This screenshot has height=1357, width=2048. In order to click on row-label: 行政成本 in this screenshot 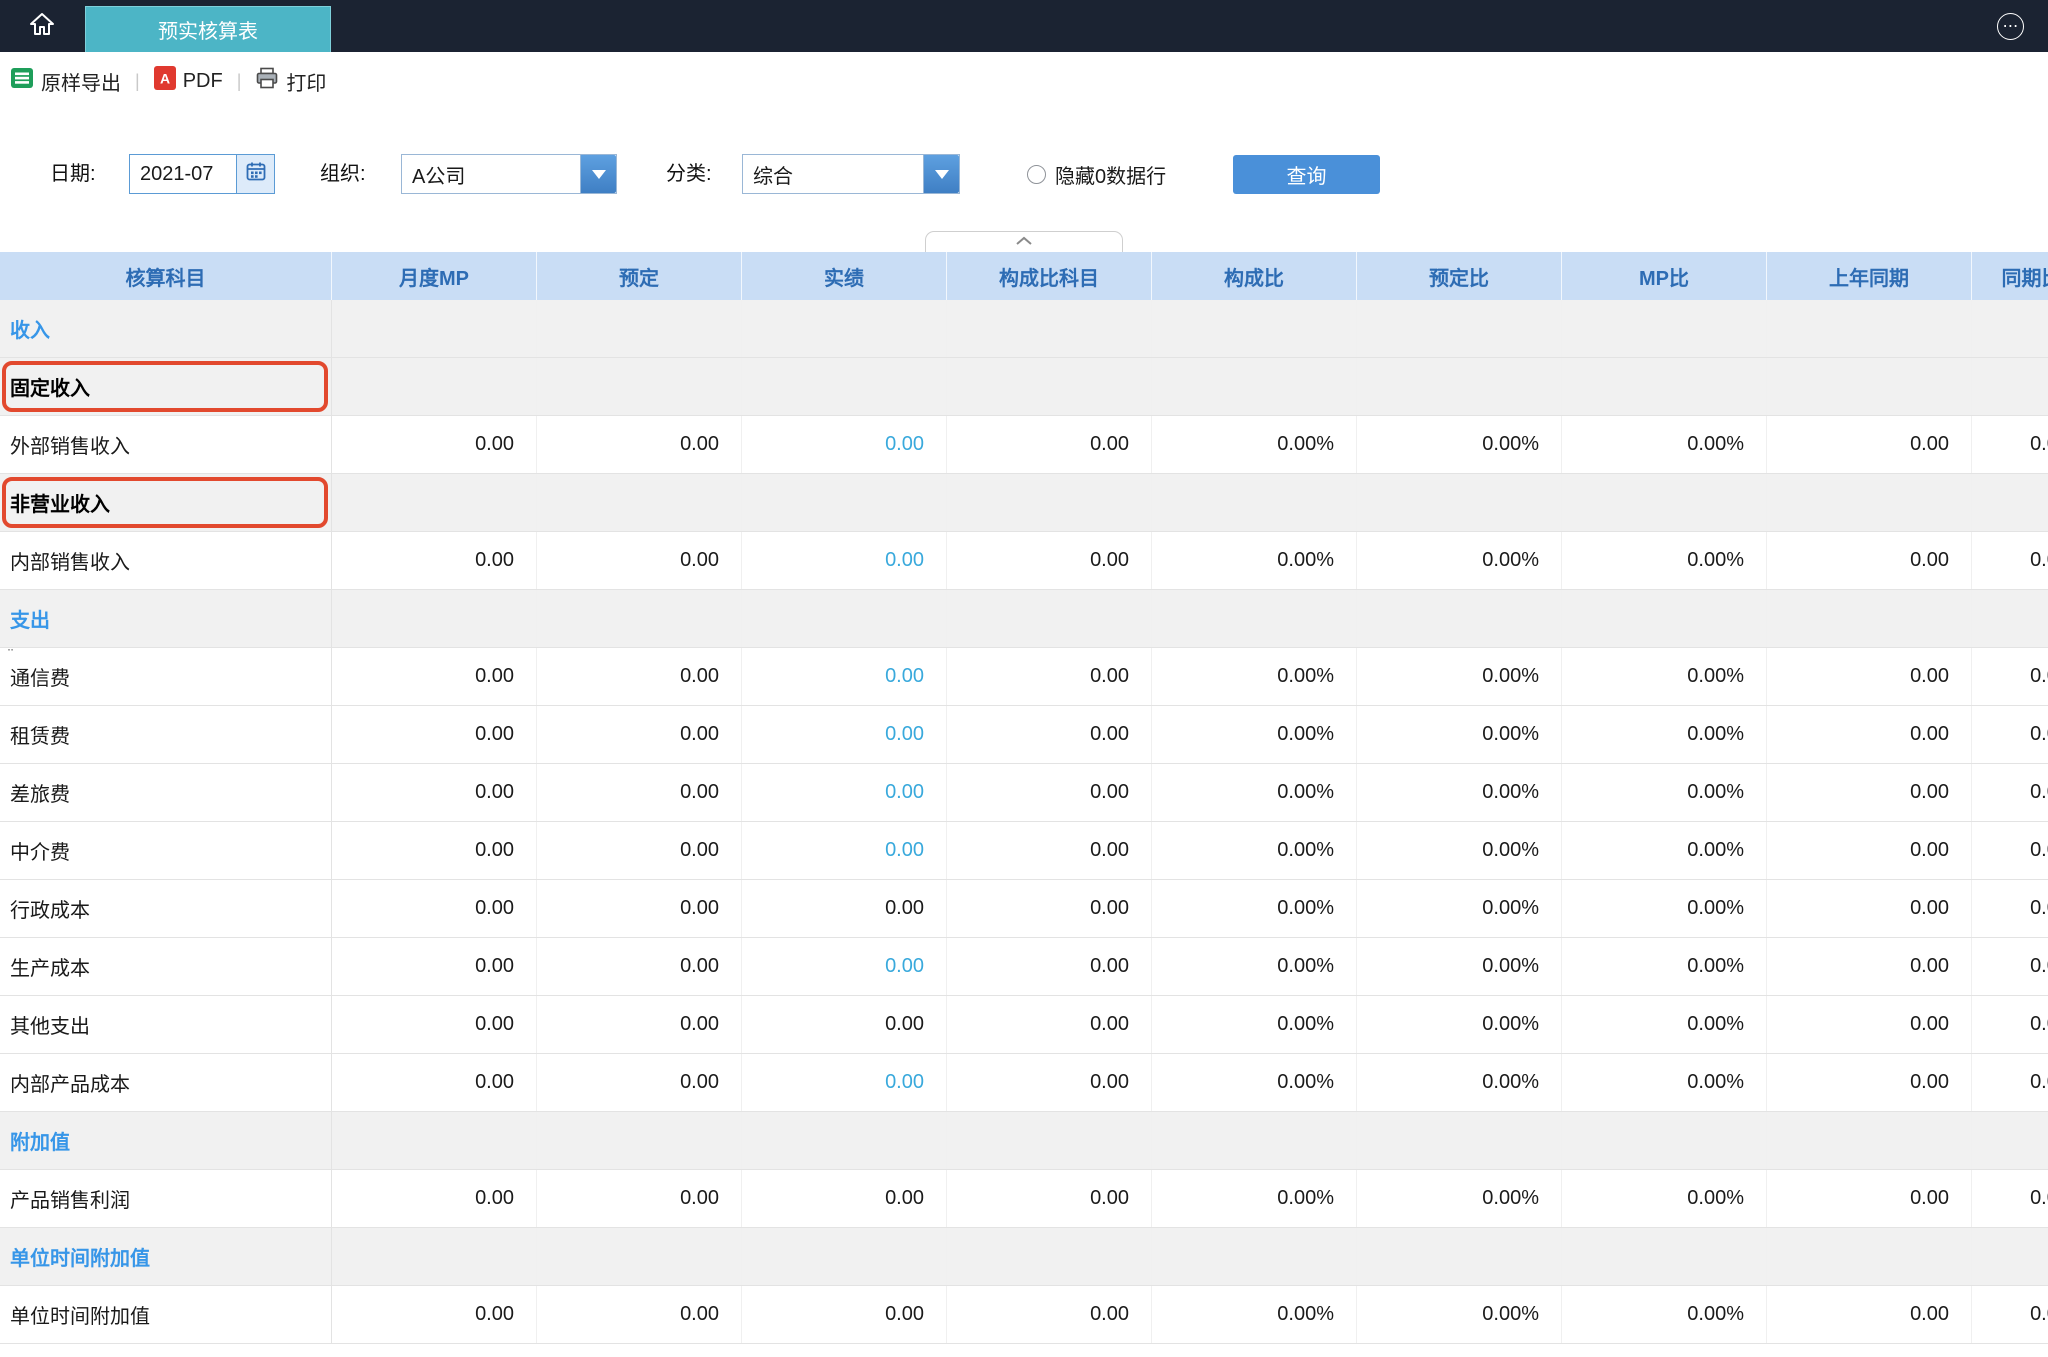, I will do `click(166, 908)`.